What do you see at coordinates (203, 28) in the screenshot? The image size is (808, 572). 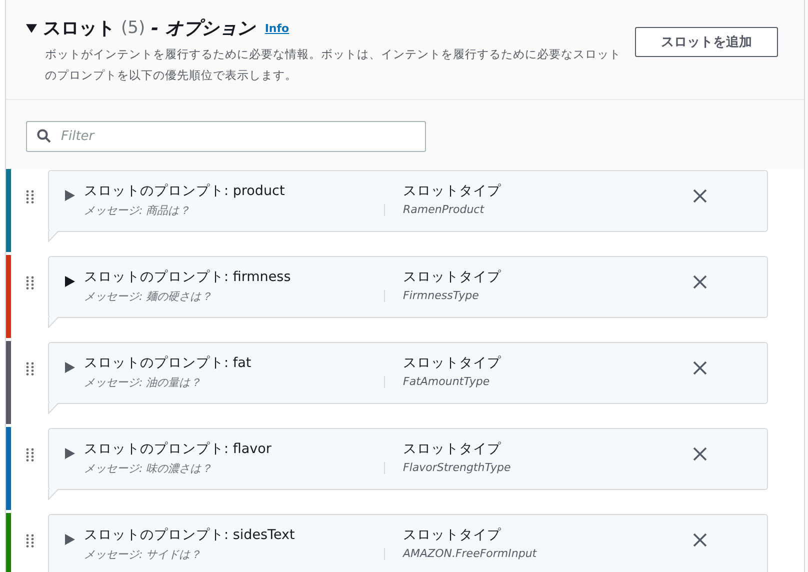 I see `section-subtitle: - オプション` at bounding box center [203, 28].